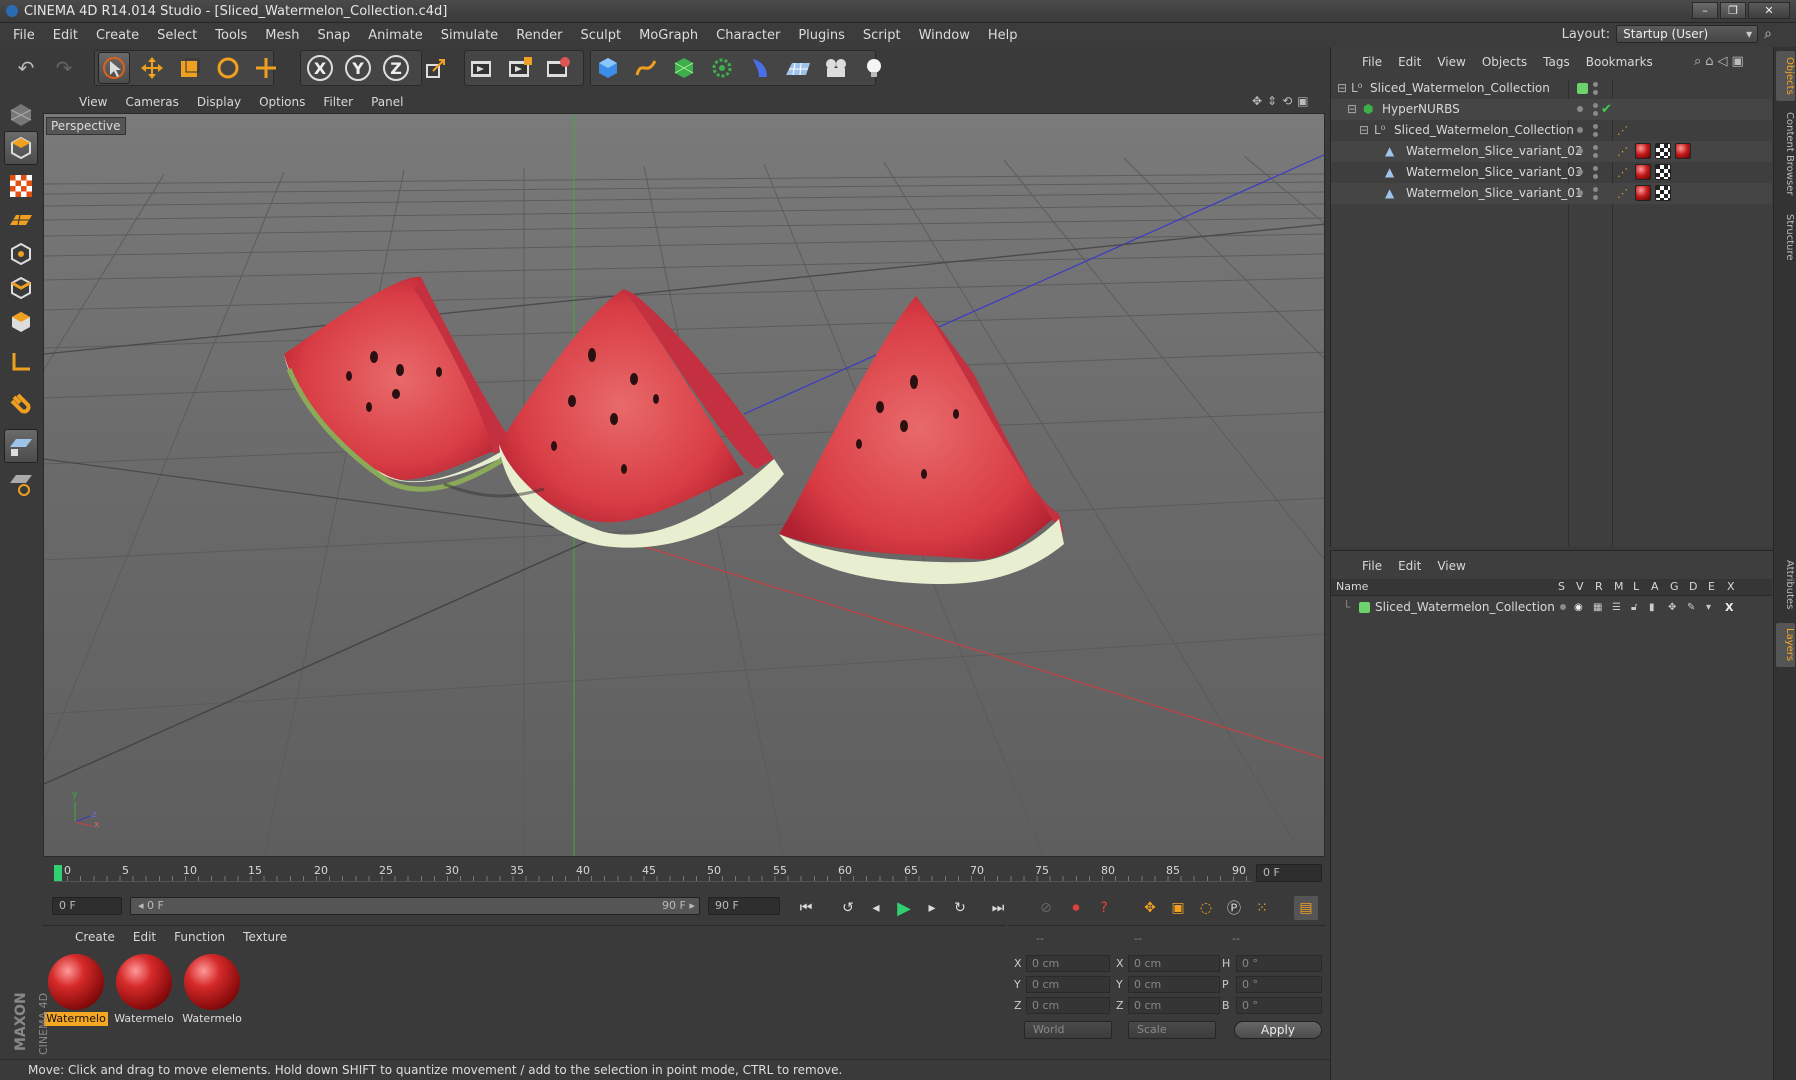 The height and width of the screenshot is (1080, 1796). Describe the element at coordinates (1785, 585) in the screenshot. I see `tab-attributes: Attributes` at that location.